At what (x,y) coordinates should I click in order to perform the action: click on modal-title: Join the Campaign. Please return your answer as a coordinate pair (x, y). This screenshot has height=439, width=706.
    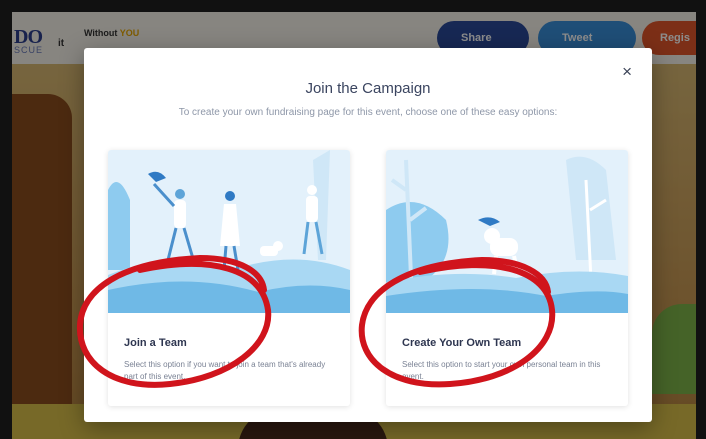
    Looking at the image, I should click on (368, 88).